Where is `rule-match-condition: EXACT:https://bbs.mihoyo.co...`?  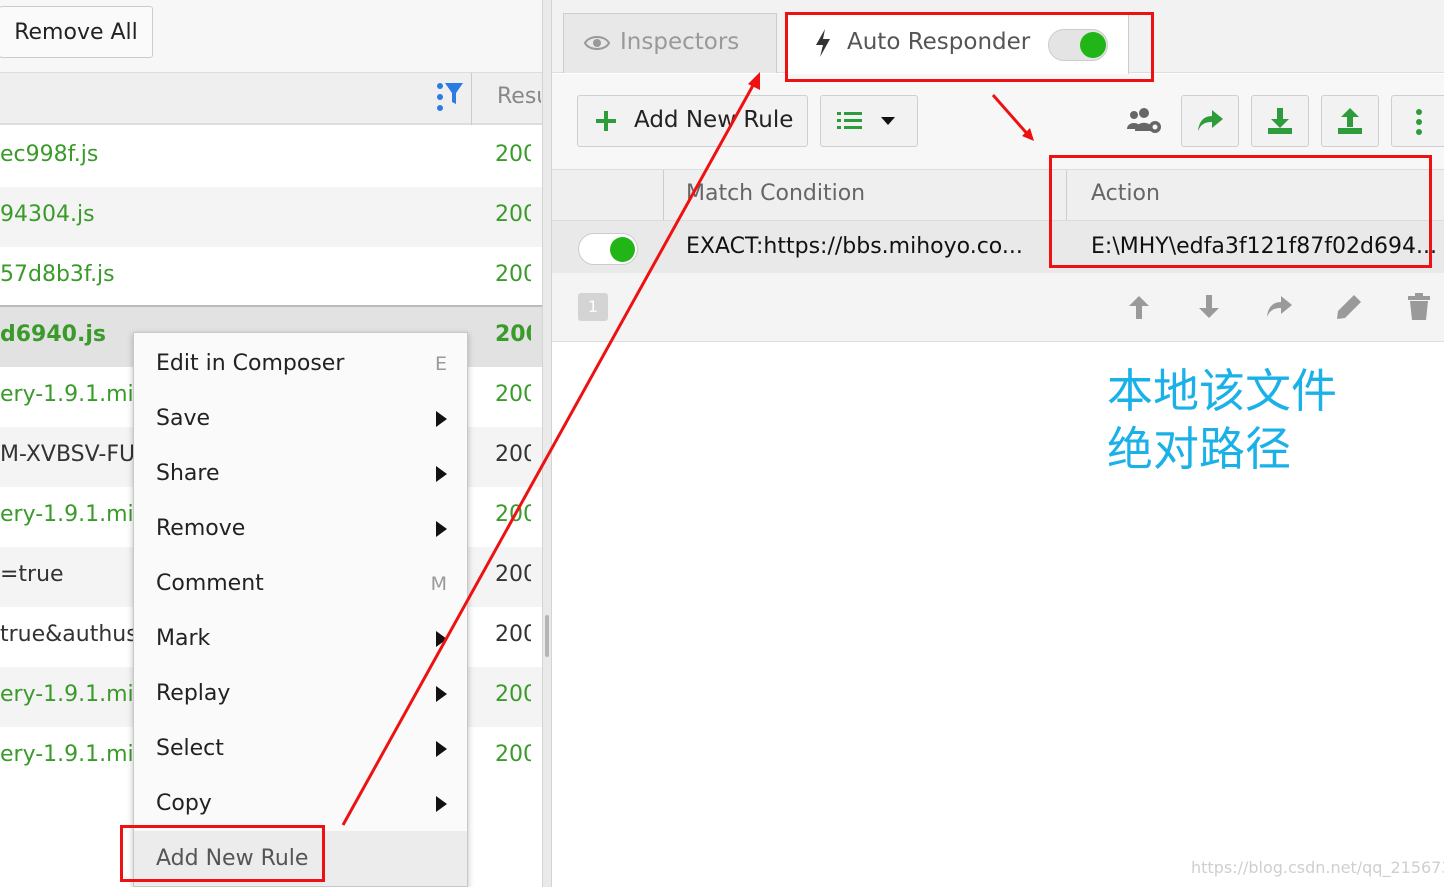
rule-match-condition: EXACT:https://bbs.mihoyo.co... is located at coordinates (854, 246).